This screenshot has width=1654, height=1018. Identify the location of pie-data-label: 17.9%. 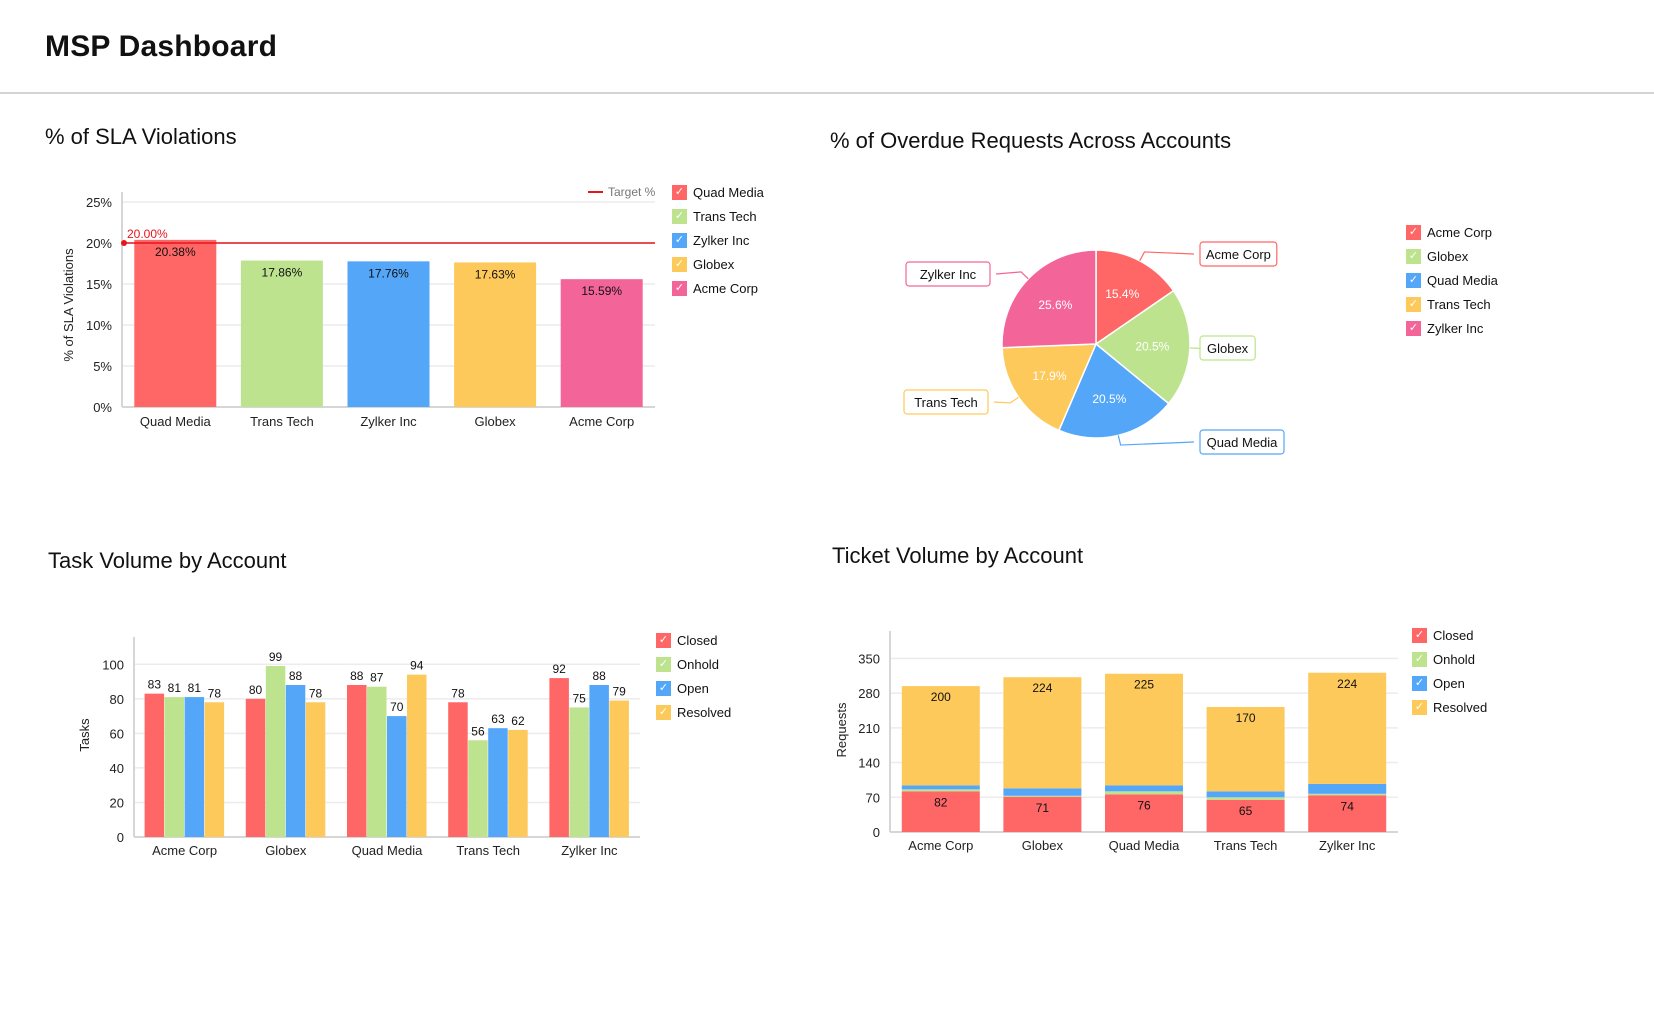
(1050, 376).